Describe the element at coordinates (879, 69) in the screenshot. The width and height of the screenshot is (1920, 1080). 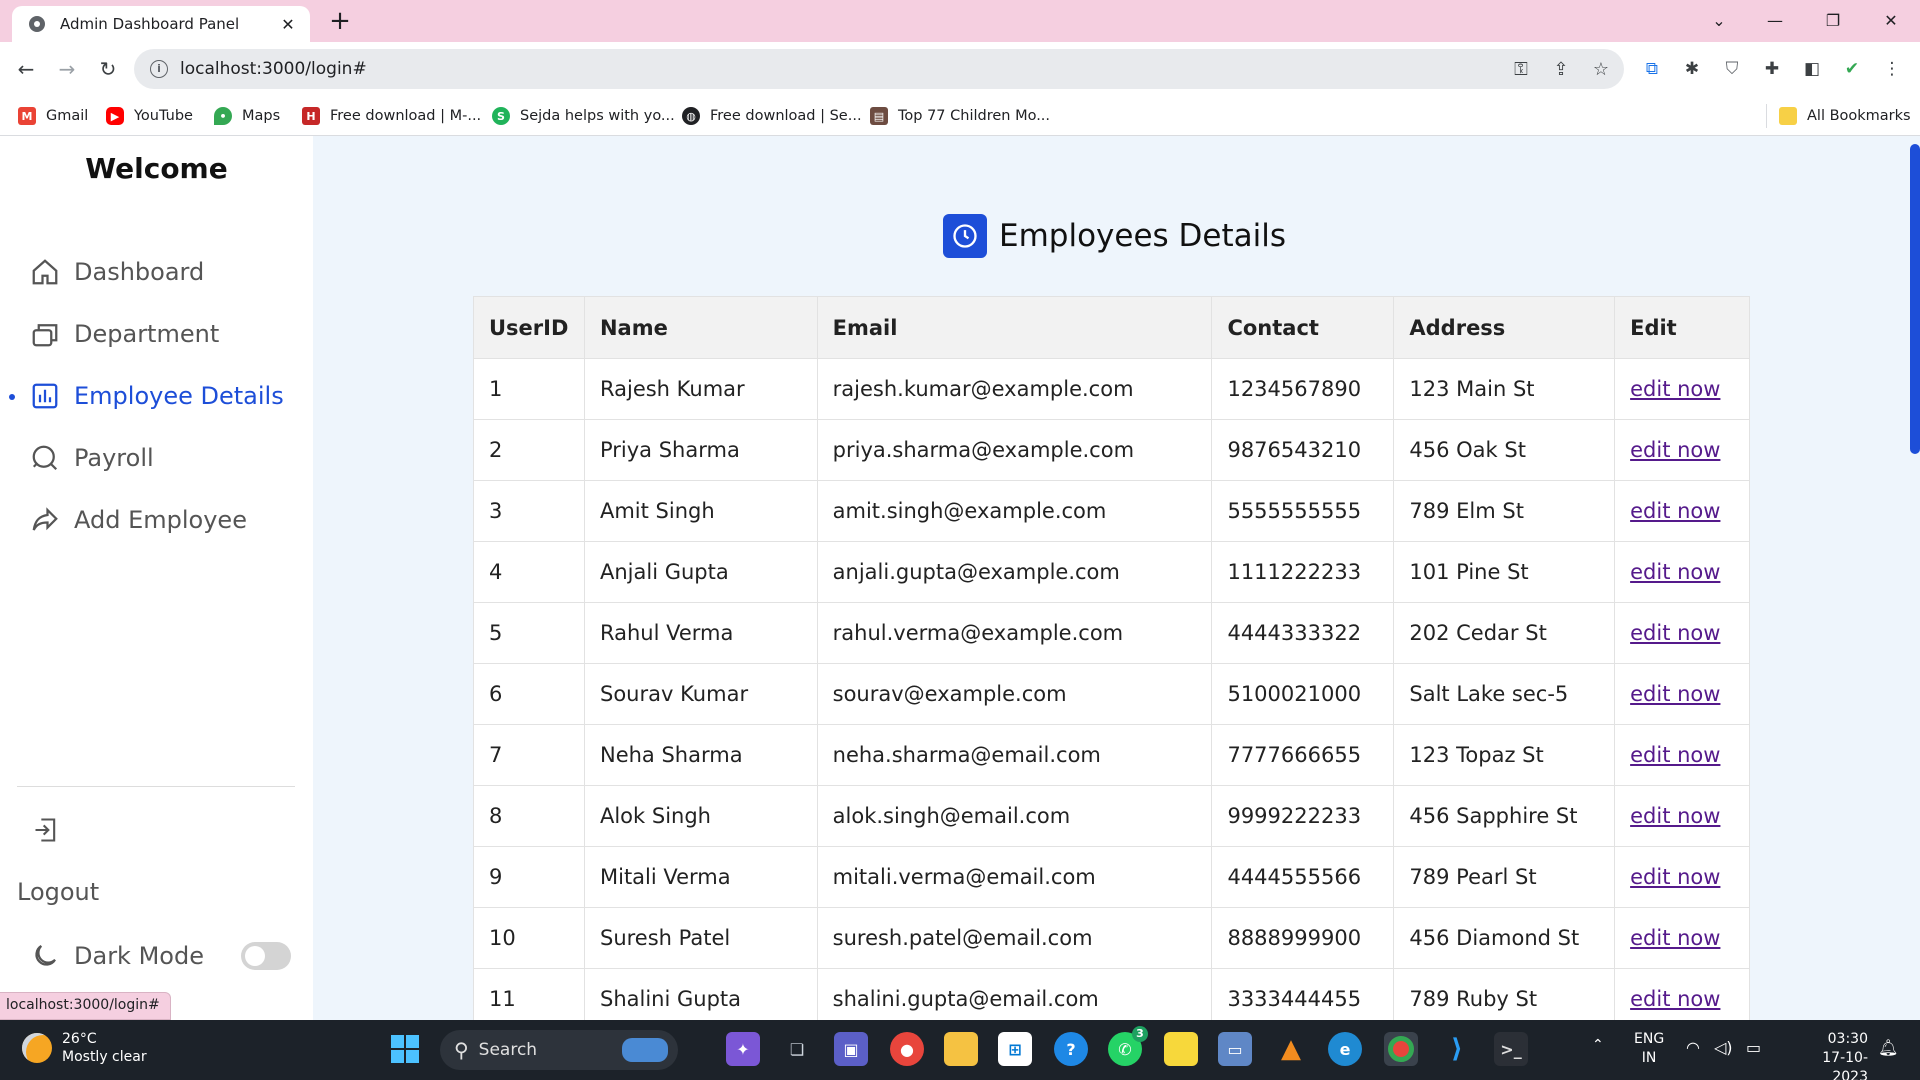
I see `address-bar: i localhost:3000/login# ⚿ ⇪ ☆` at that location.